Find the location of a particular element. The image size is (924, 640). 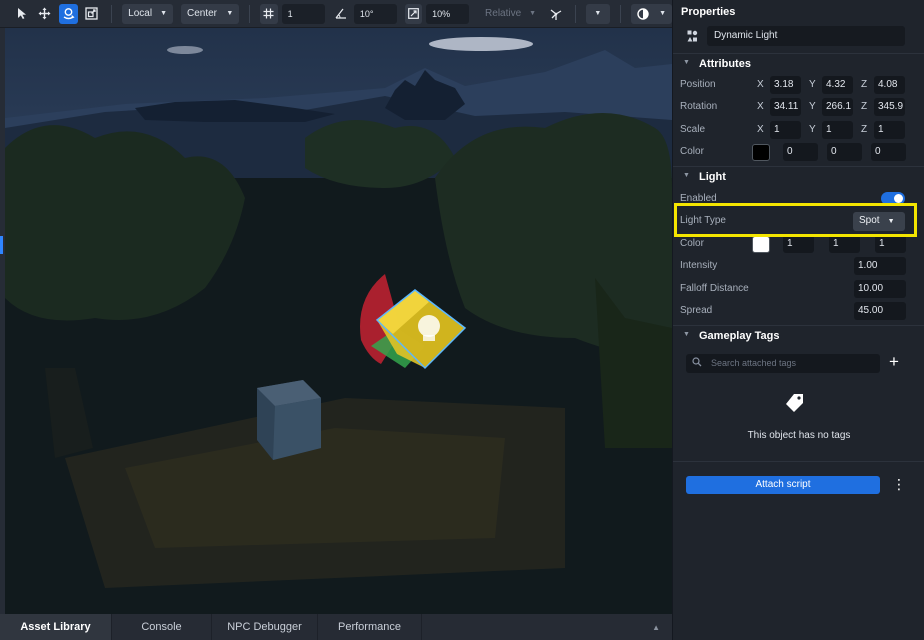

position-y-field: 4.32 is located at coordinates (837, 85).